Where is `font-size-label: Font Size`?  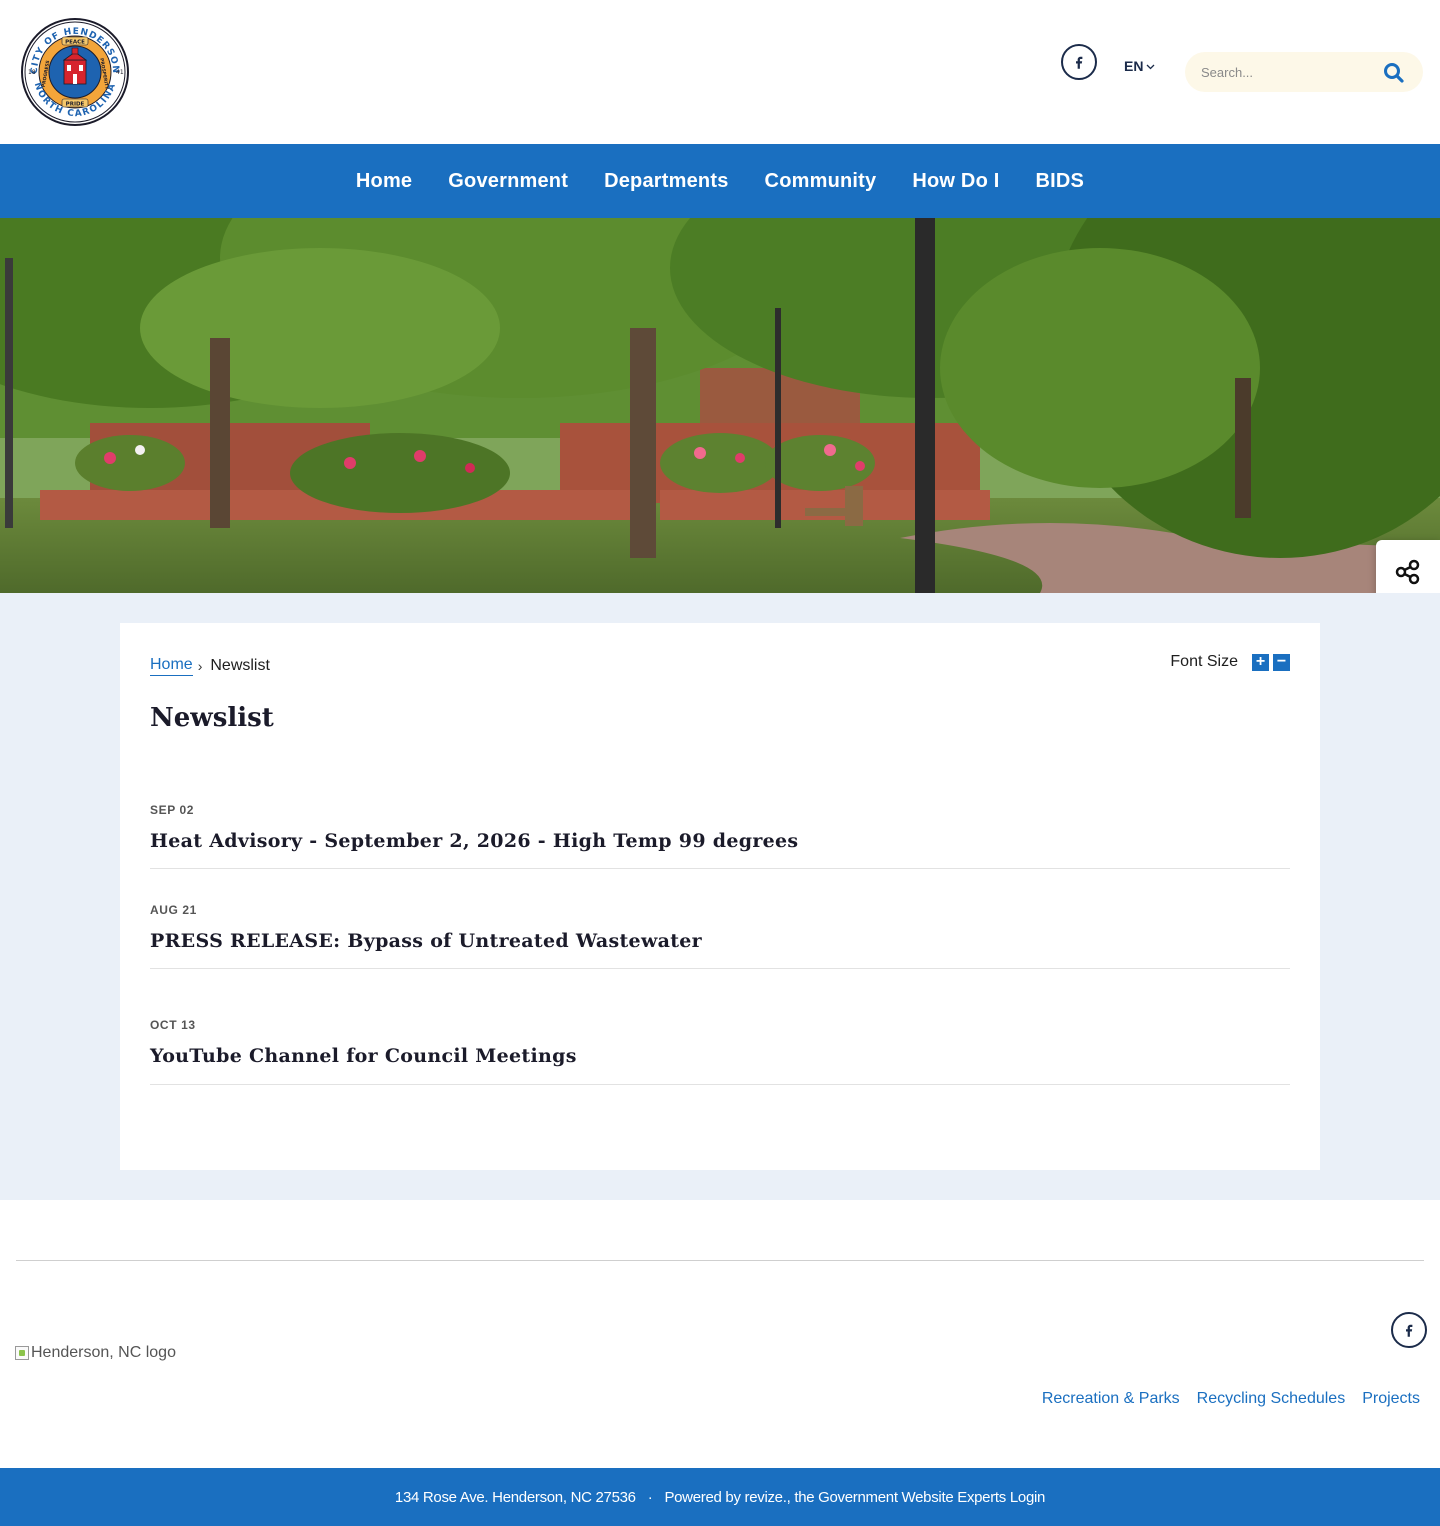
font-size-label: Font Size is located at coordinates (1204, 661).